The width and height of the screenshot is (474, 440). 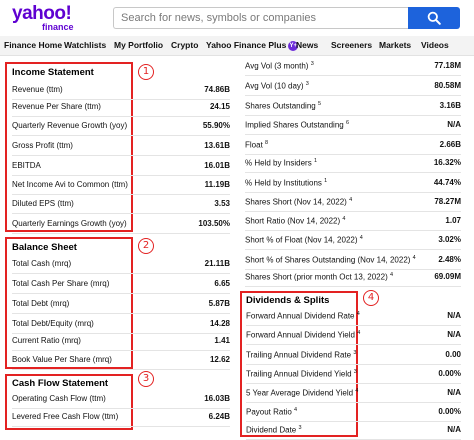 What do you see at coordinates (184, 45) in the screenshot?
I see `nav-crypto: Crypto` at bounding box center [184, 45].